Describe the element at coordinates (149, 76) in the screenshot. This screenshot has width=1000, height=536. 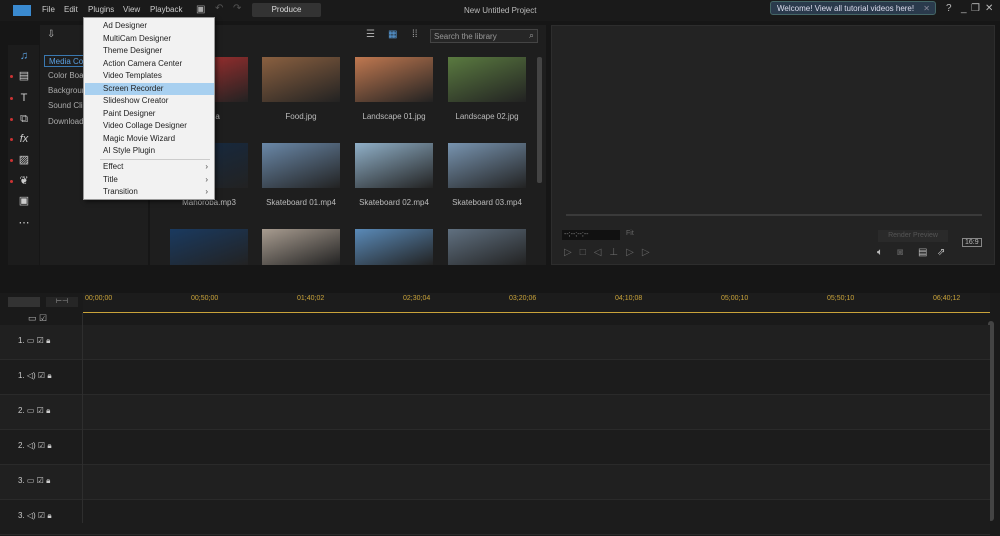
I see `plugins-menu-item: Video Templates` at that location.